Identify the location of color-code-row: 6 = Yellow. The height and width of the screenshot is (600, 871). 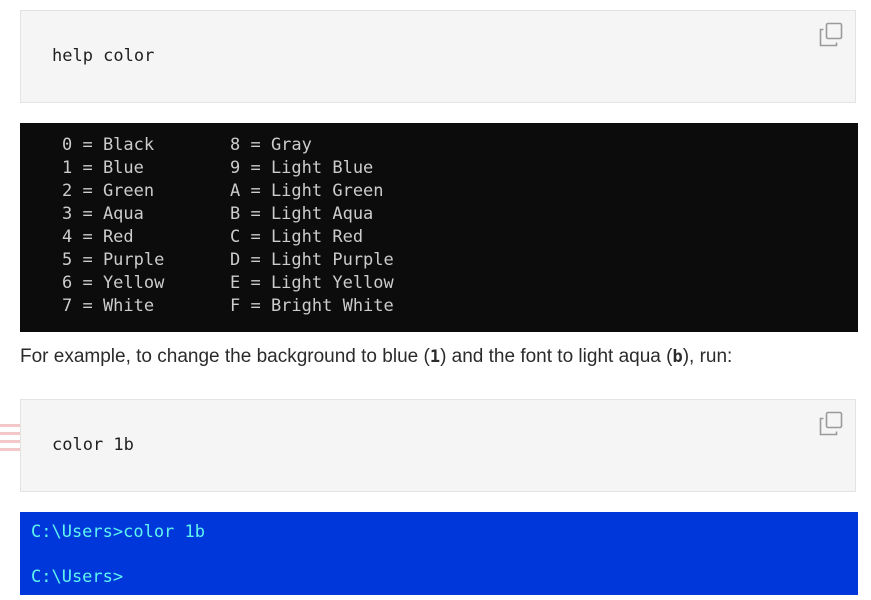
(113, 283).